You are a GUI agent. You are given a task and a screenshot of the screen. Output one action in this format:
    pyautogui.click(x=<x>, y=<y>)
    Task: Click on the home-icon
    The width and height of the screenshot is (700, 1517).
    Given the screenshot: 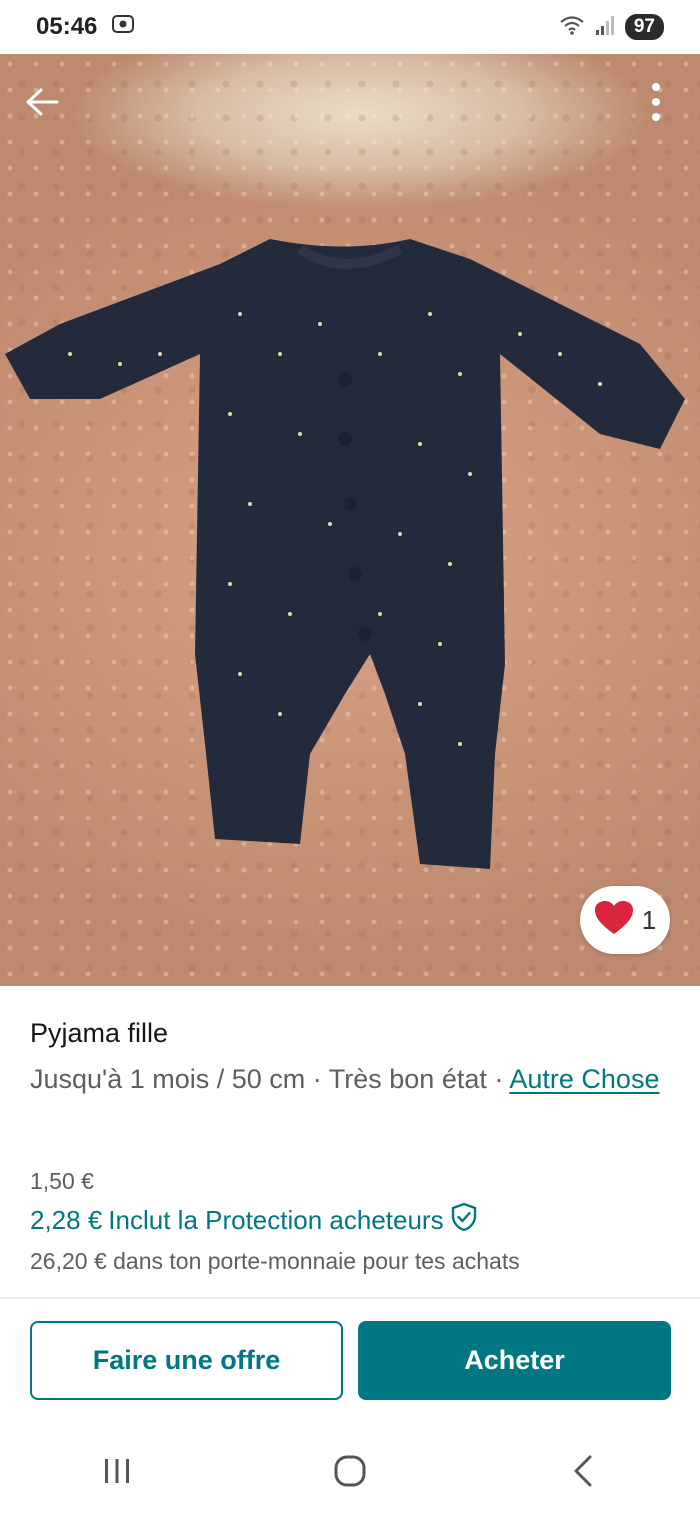 What is the action you would take?
    pyautogui.click(x=350, y=1473)
    